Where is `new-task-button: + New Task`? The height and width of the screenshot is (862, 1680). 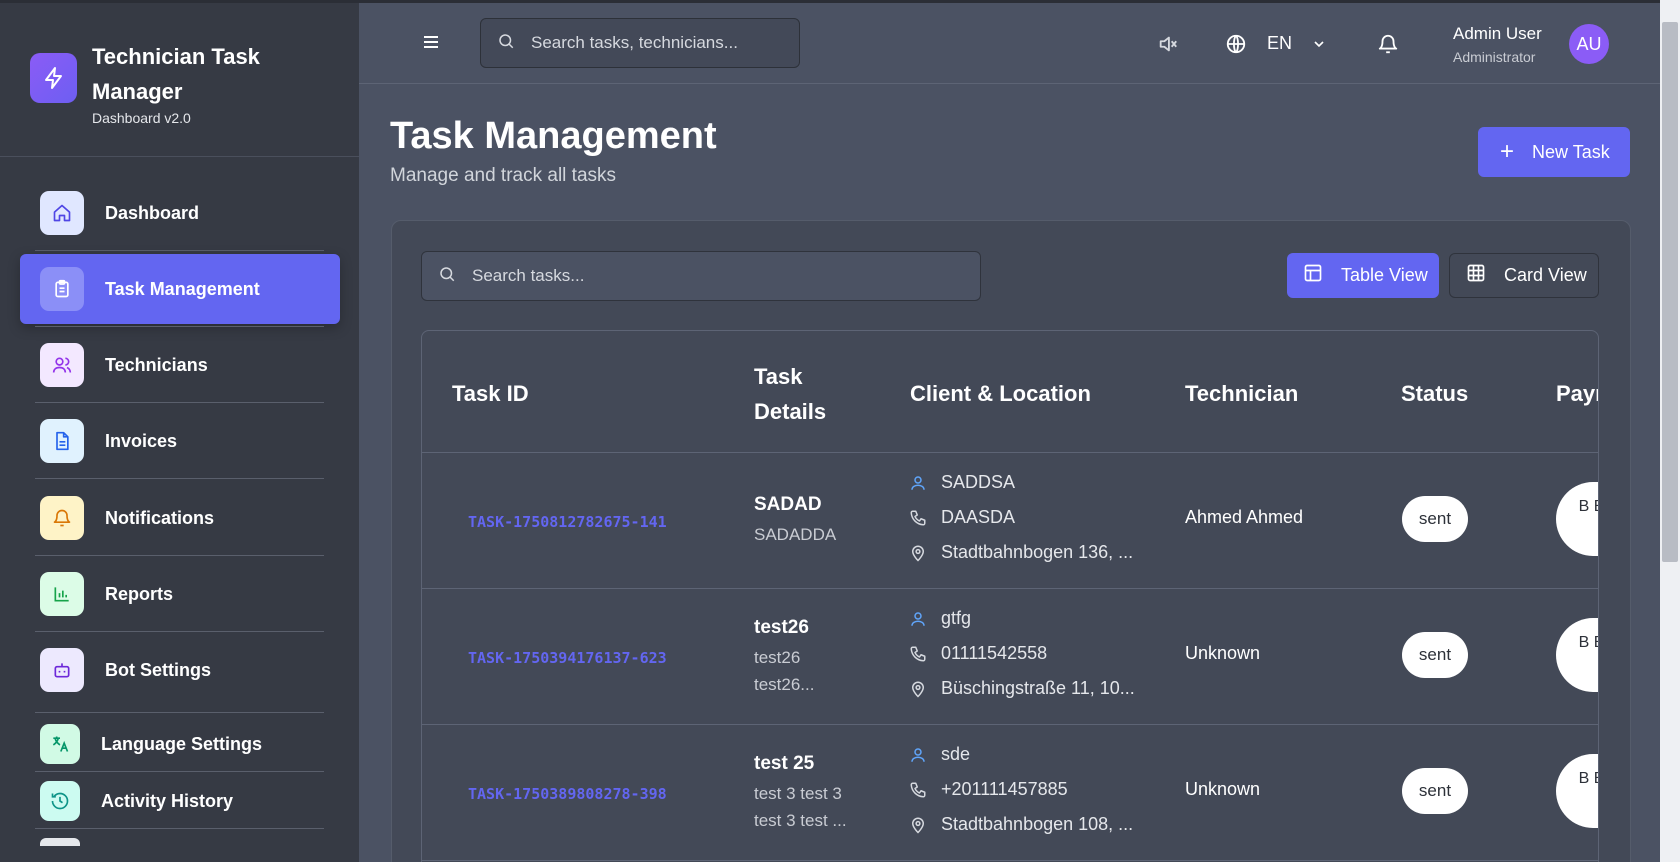
new-task-button: + New Task is located at coordinates (1554, 152).